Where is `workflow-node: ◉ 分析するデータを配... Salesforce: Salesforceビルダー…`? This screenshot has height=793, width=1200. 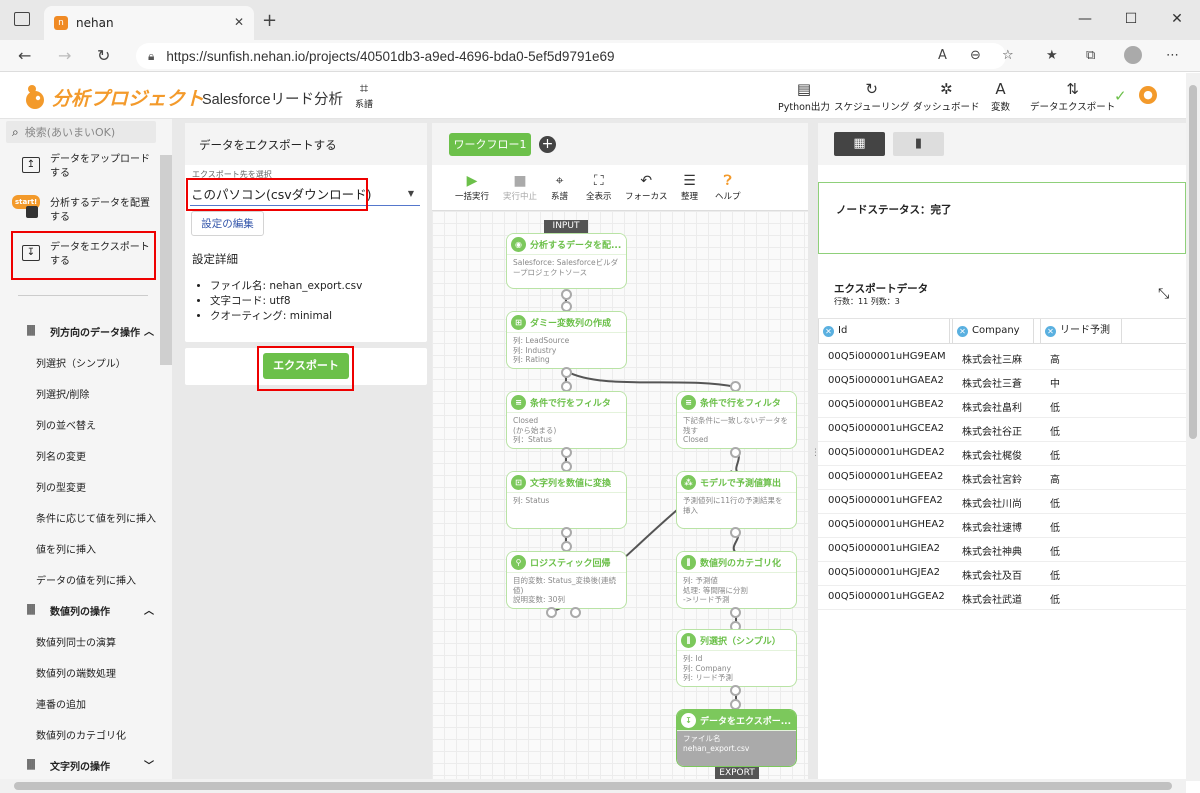
workflow-node: ◉ 分析するデータを配... Salesforce: Salesforceビルダー… is located at coordinates (566, 261).